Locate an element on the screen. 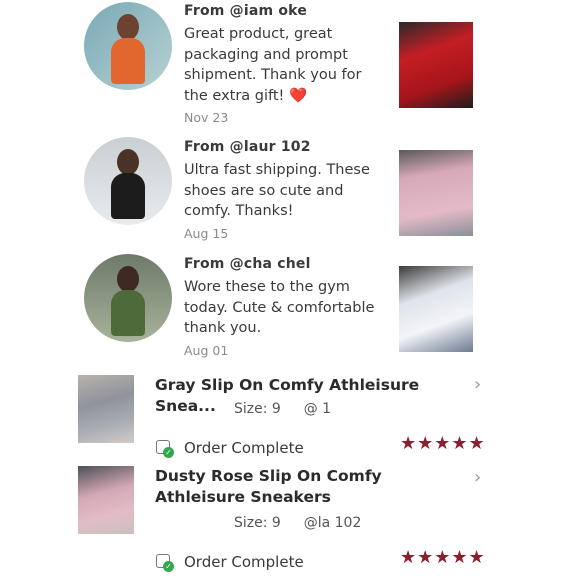  review-date: Aug 01 is located at coordinates (206, 350).